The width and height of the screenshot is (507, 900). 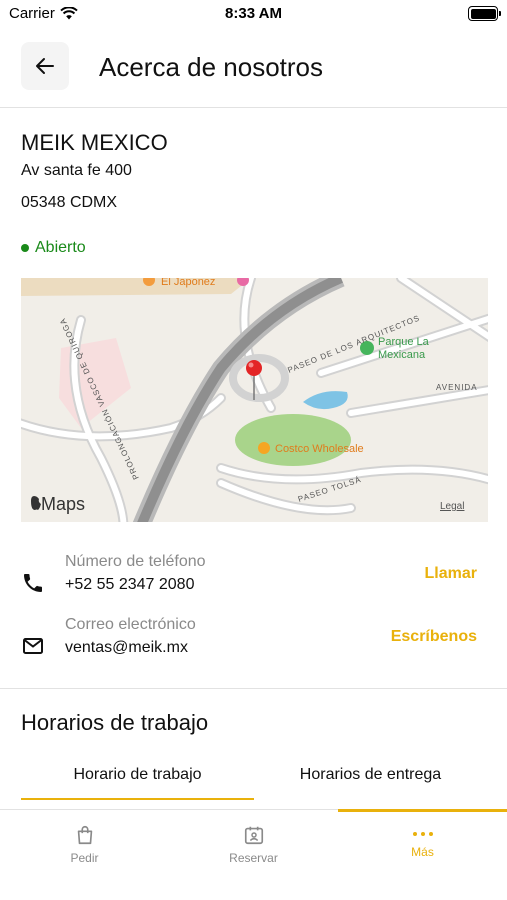 What do you see at coordinates (452, 506) in the screenshot?
I see `map-legal-link: Legal` at bounding box center [452, 506].